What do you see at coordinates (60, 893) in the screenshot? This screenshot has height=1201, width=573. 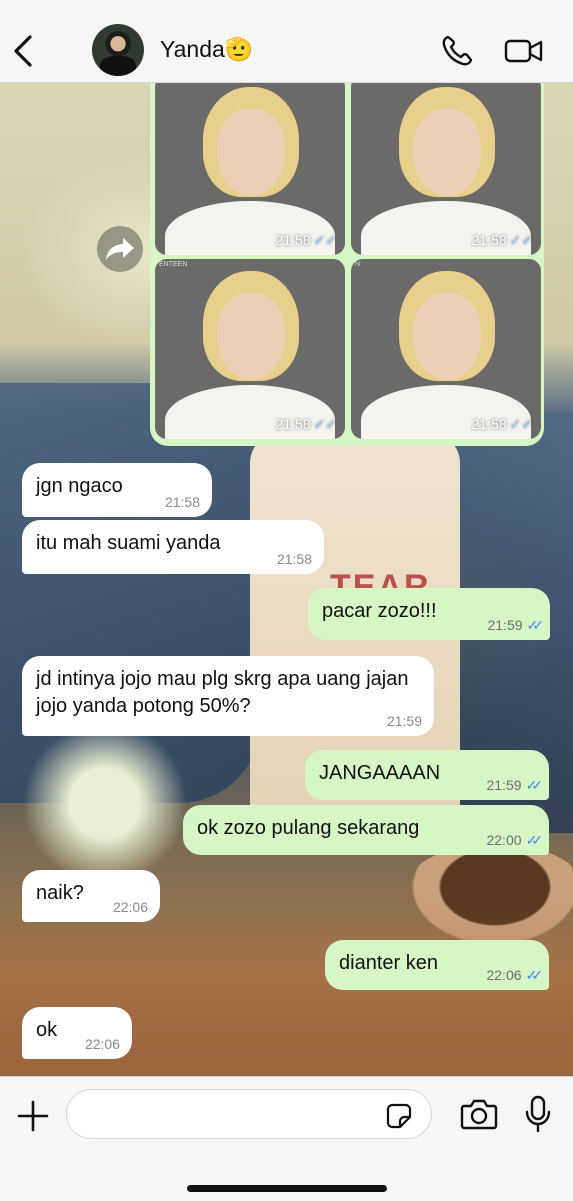 I see `message-text: naik?` at bounding box center [60, 893].